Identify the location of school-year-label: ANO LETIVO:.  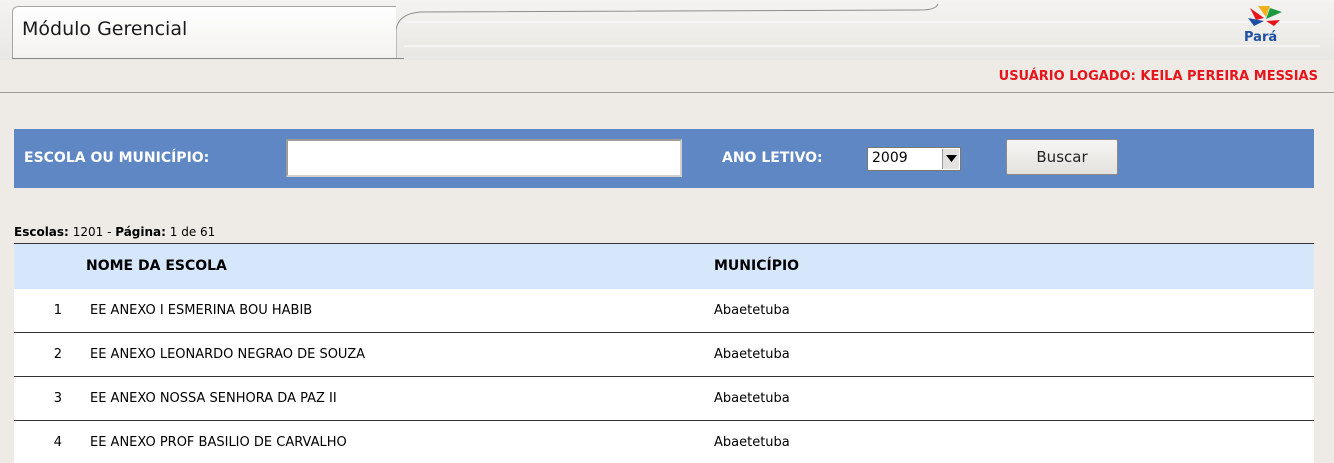
(772, 158).